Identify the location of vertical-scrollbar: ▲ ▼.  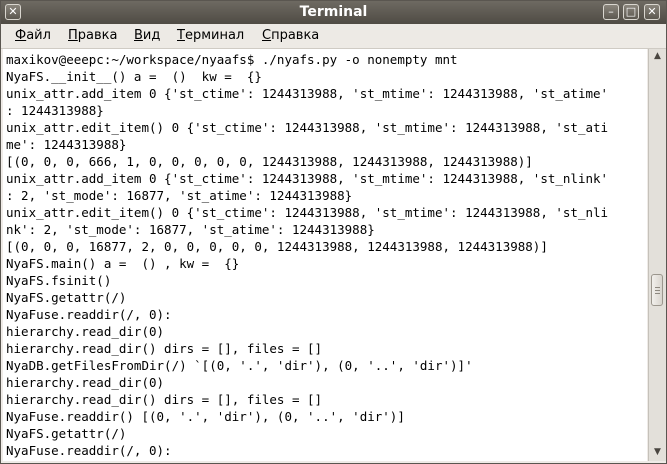
(657, 255).